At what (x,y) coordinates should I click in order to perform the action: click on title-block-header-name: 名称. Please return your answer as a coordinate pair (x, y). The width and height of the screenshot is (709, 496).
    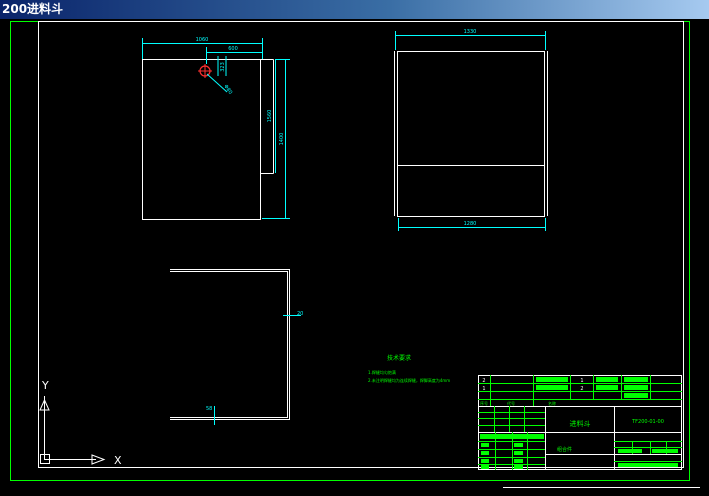
    Looking at the image, I should click on (552, 403).